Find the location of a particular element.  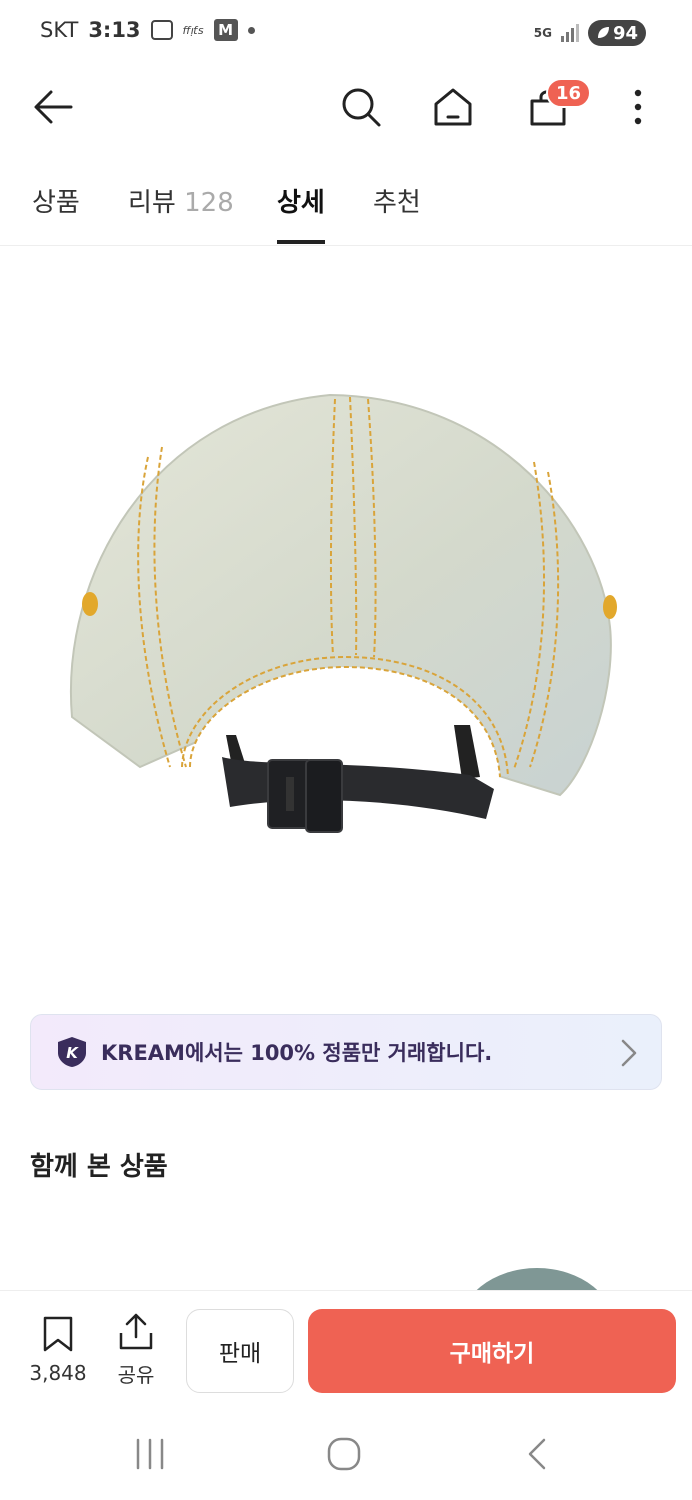

carrier-label: SKT is located at coordinates (59, 30).